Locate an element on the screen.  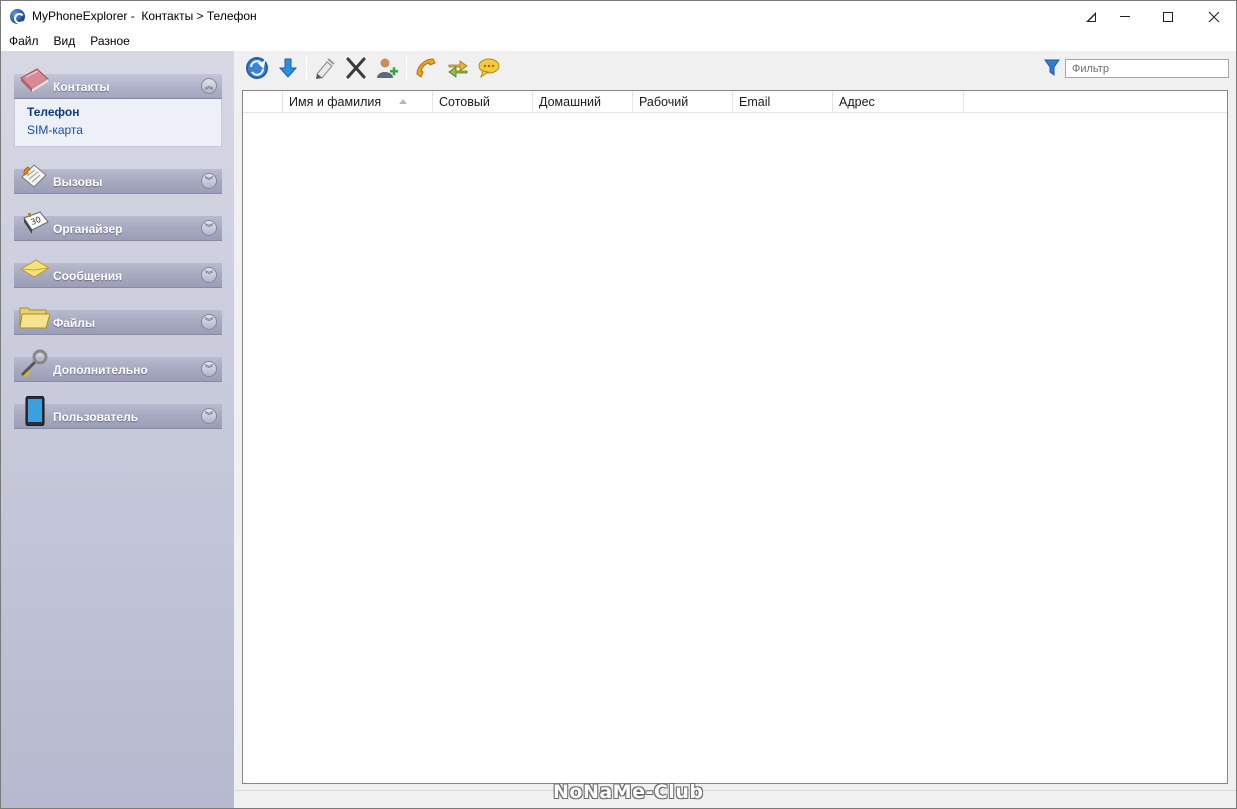
window-title: MyPhoneExplorer - Контакты > Телефон is located at coordinates (144, 16).